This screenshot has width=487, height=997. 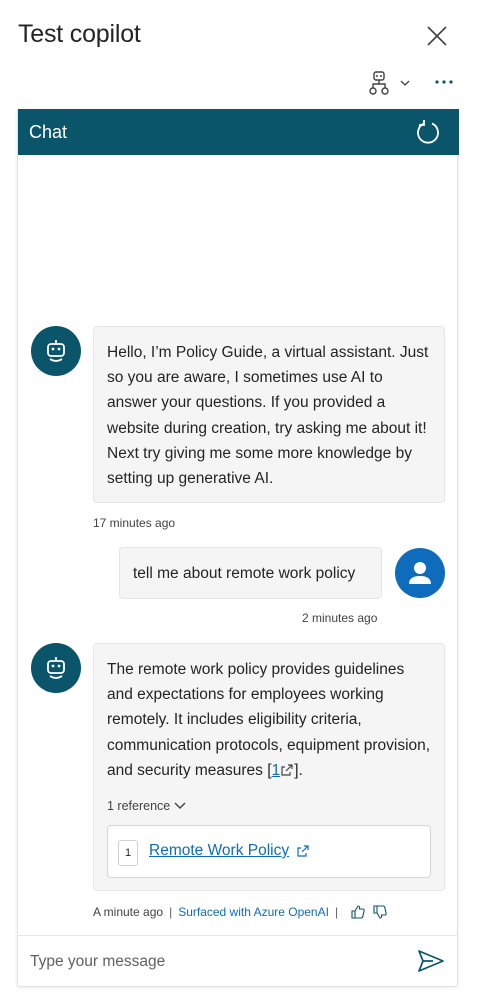 What do you see at coordinates (237, 935) in the screenshot?
I see `composer-divider` at bounding box center [237, 935].